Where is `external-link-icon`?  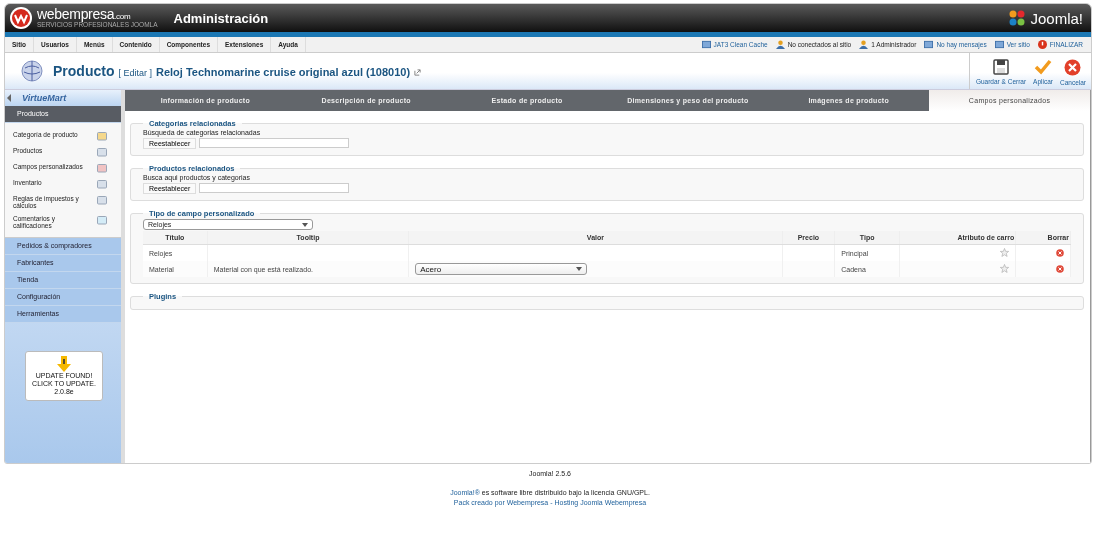 external-link-icon is located at coordinates (418, 72).